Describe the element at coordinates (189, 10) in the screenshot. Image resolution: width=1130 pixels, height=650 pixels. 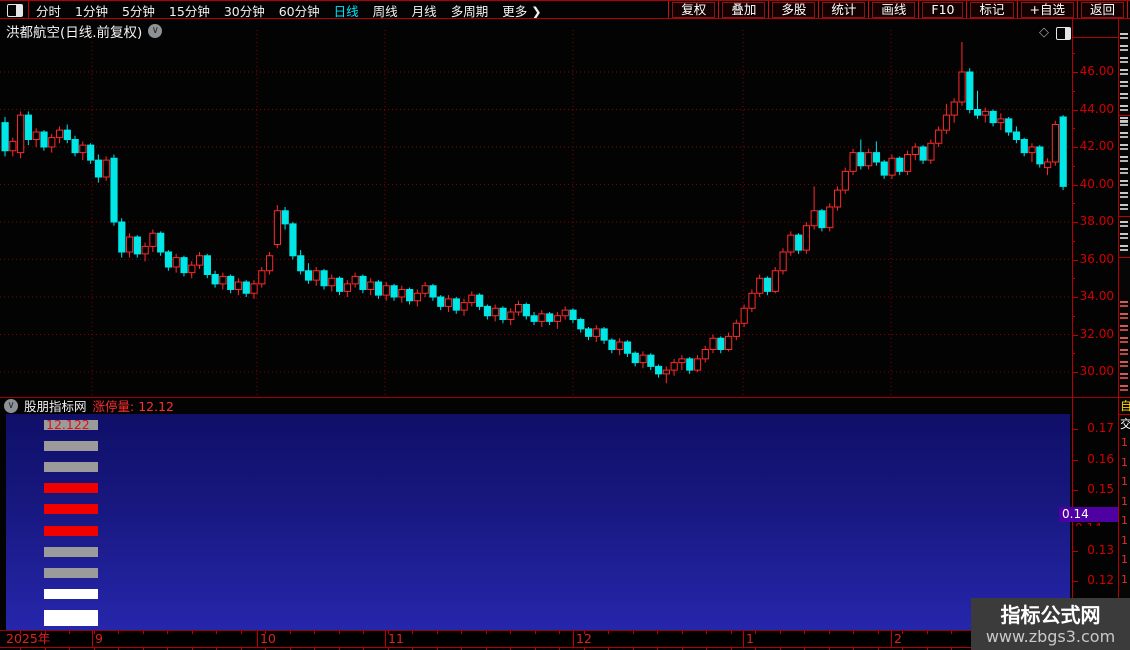
I see `period-tab-15分钟: 15分钟` at that location.